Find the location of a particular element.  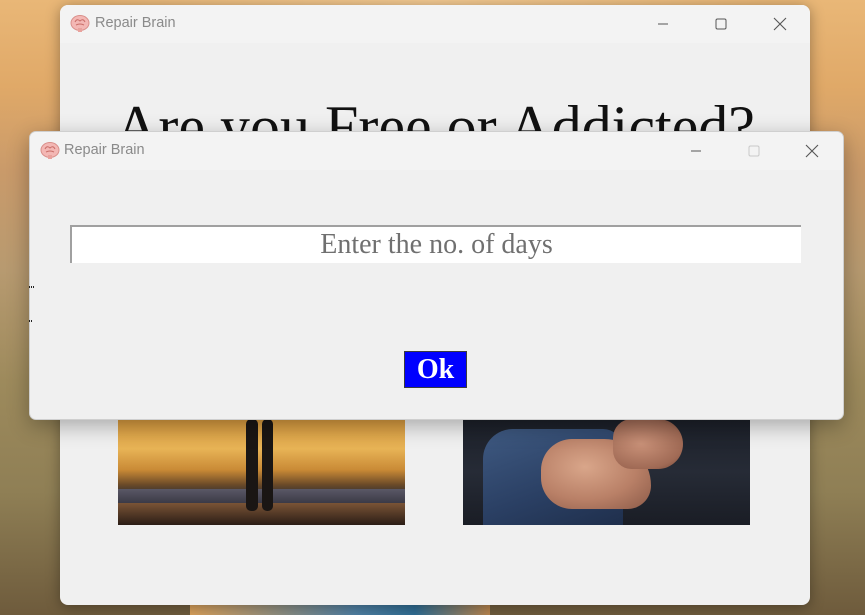

sunset-photo is located at coordinates (261, 472).